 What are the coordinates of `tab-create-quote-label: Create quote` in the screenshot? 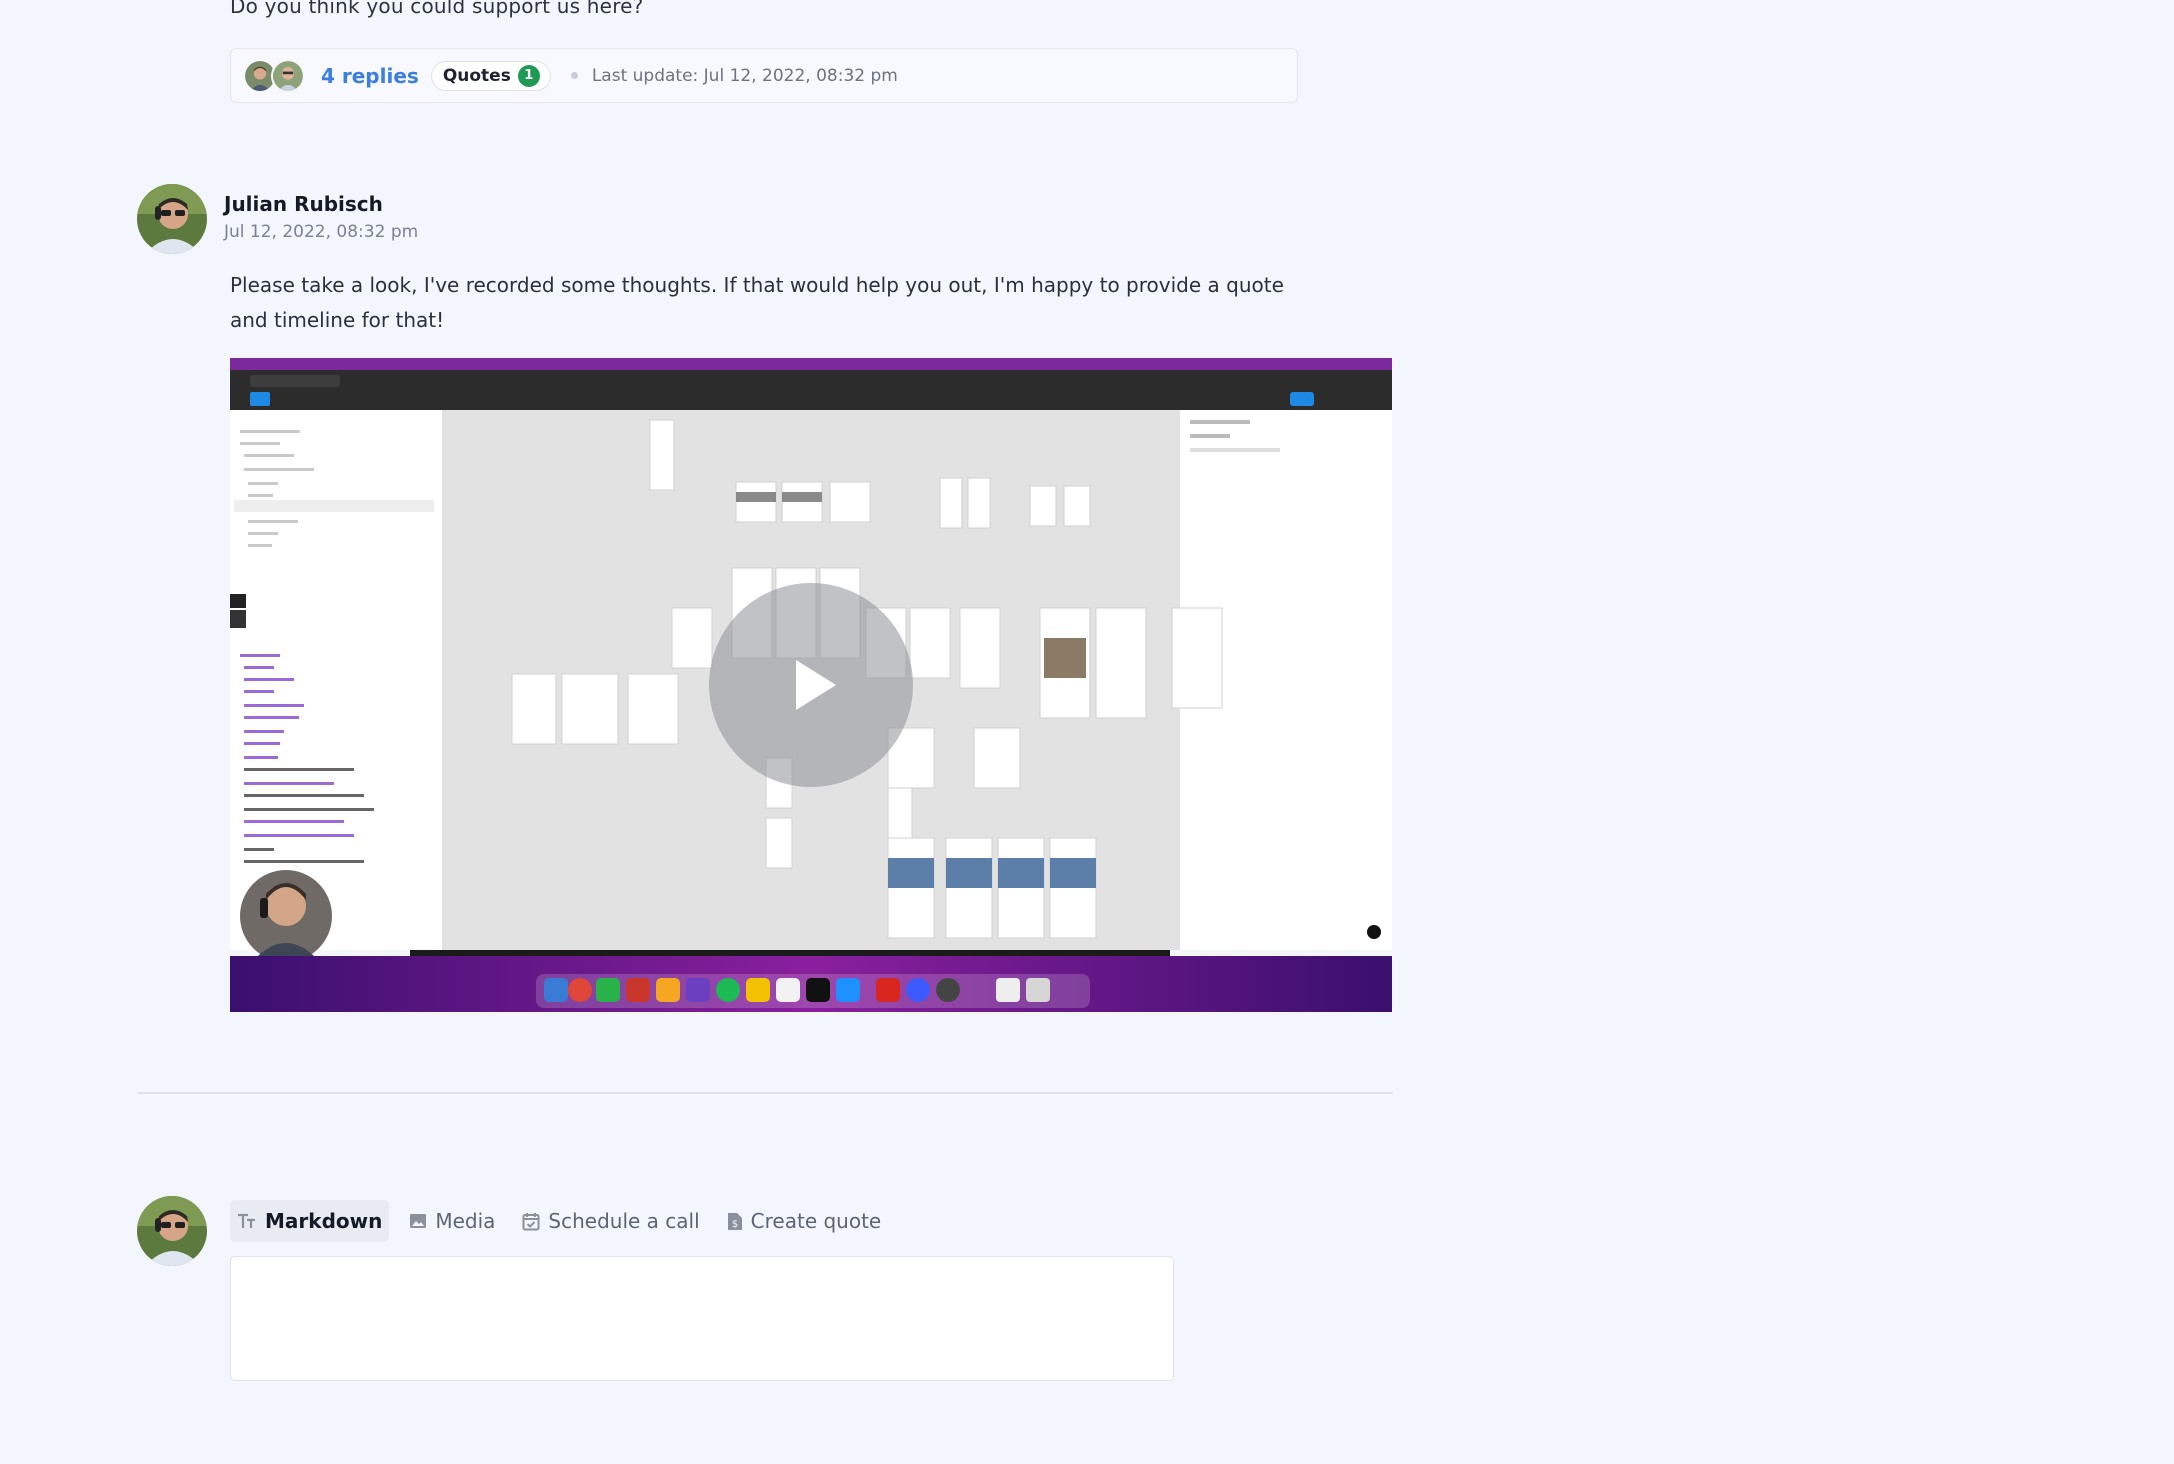 It's located at (816, 1221).